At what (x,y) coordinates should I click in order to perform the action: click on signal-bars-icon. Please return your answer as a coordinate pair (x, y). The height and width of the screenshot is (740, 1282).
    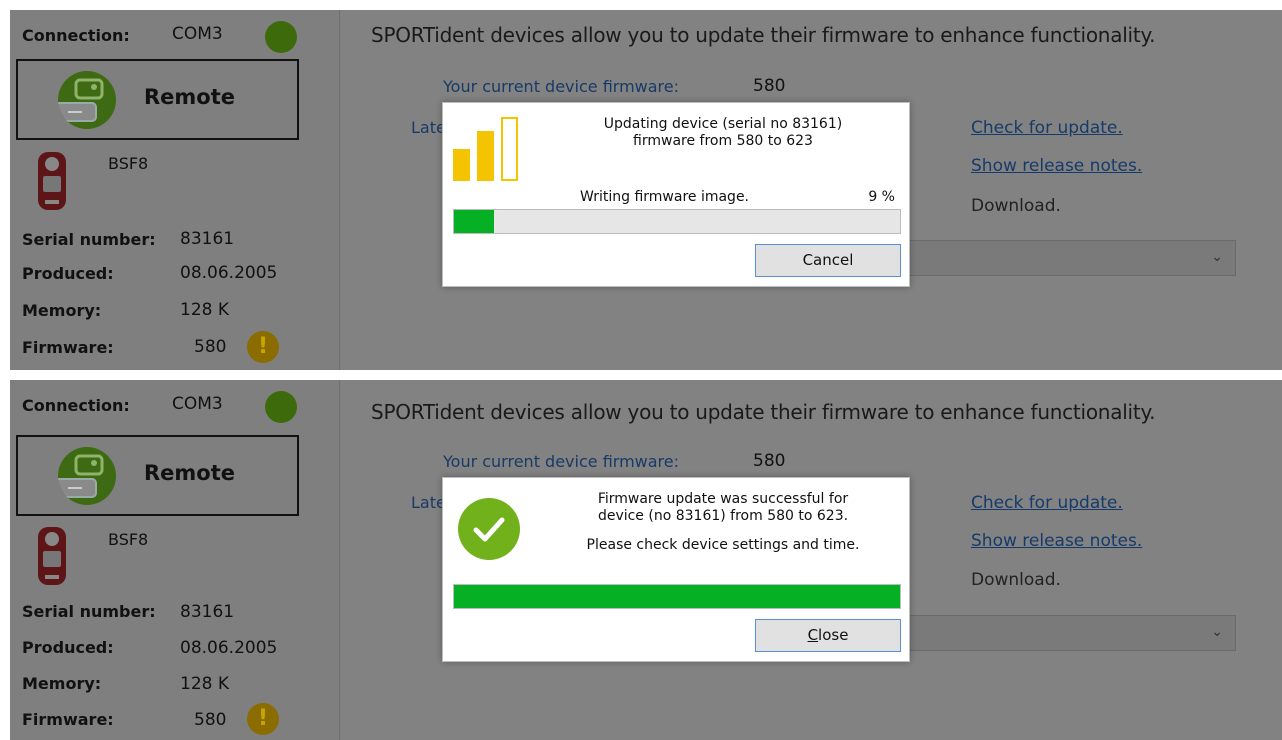
    Looking at the image, I should click on (488, 147).